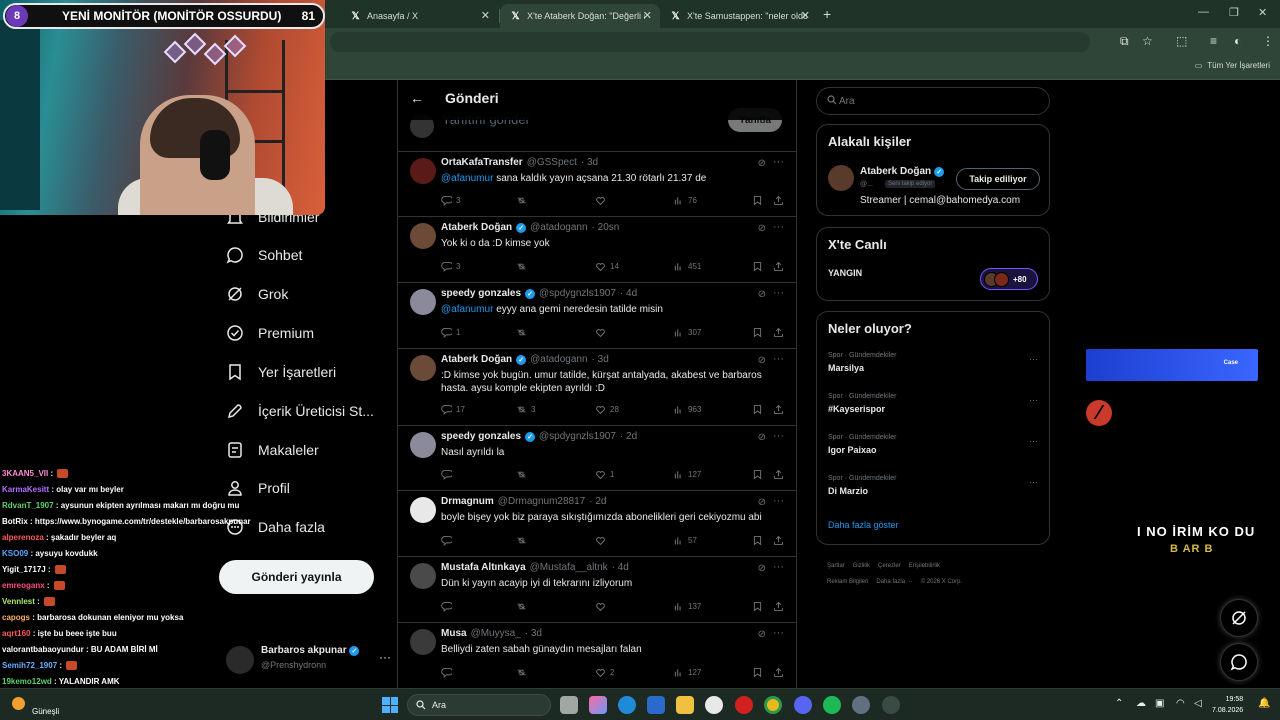 This screenshot has height=720, width=1280. What do you see at coordinates (1147, 41) in the screenshot?
I see `star-icon: ☆` at bounding box center [1147, 41].